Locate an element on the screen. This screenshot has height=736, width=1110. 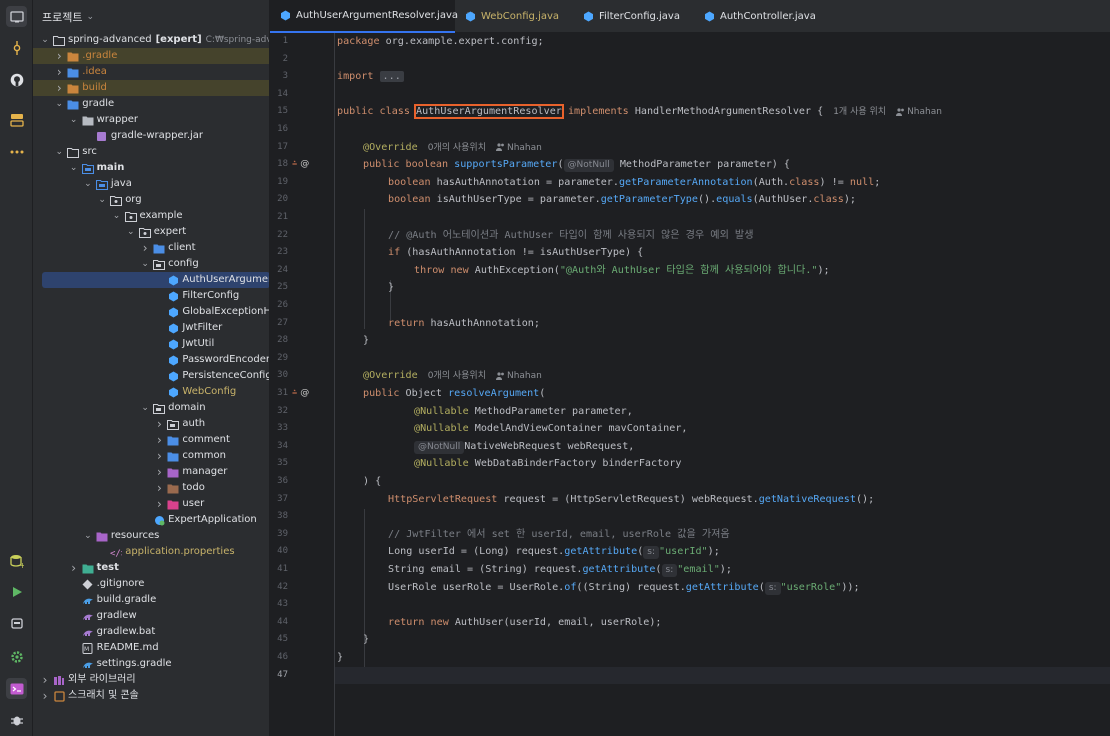
tree-item: ⌄ config is located at coordinates (151, 264).